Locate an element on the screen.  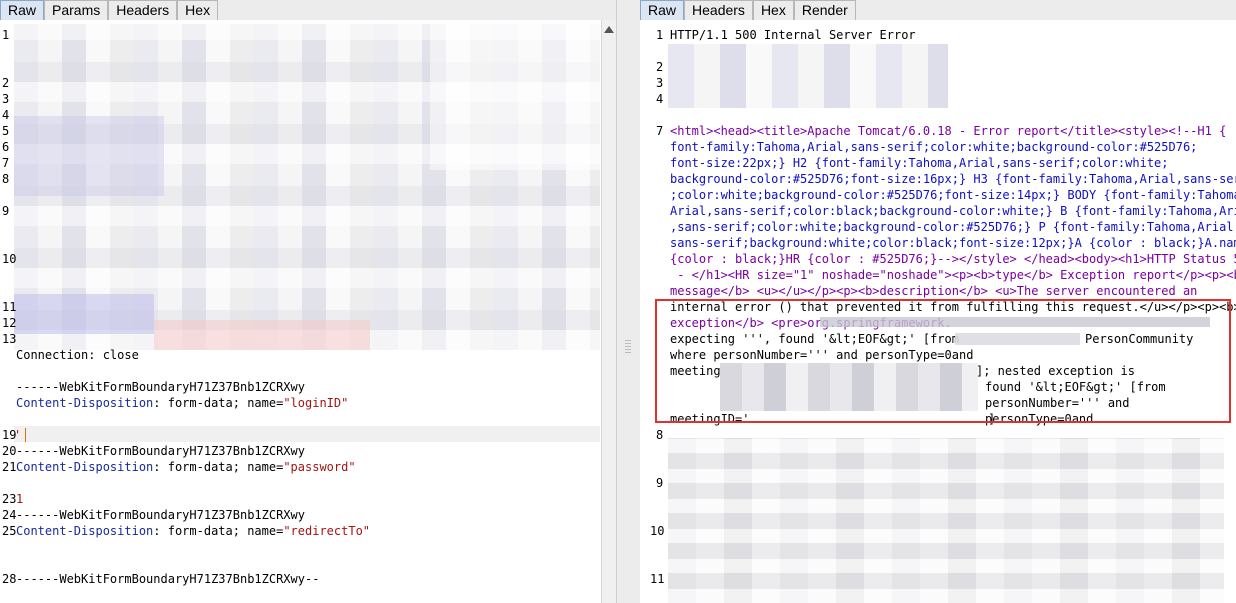
line-number: 23 is located at coordinates (9, 499).